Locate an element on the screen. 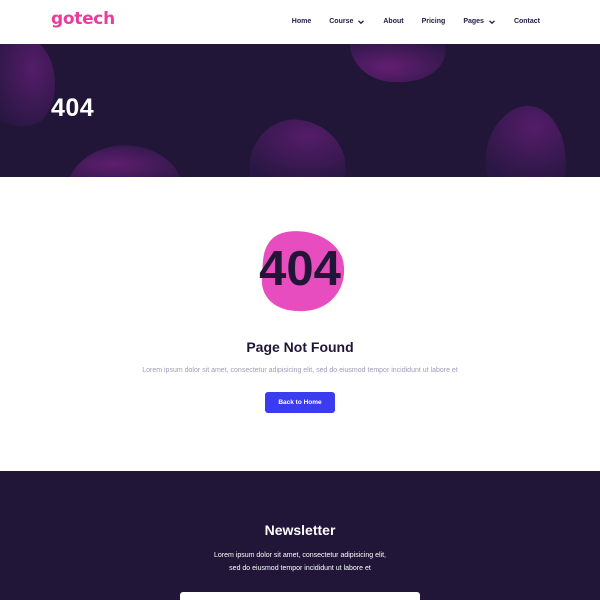 This screenshot has height=600, width=600. nav-item-label: Course is located at coordinates (341, 21).